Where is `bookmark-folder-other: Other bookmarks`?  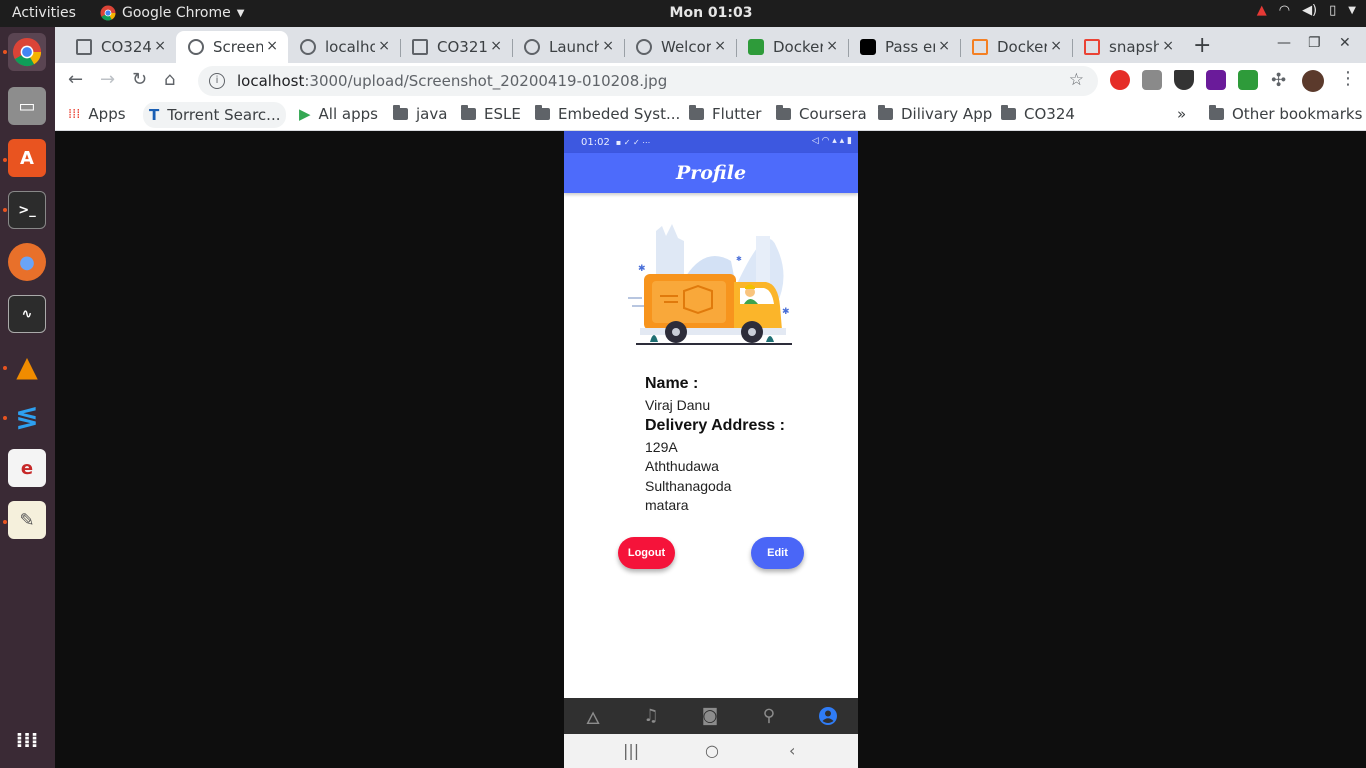 bookmark-folder-other: Other bookmarks is located at coordinates (1285, 114).